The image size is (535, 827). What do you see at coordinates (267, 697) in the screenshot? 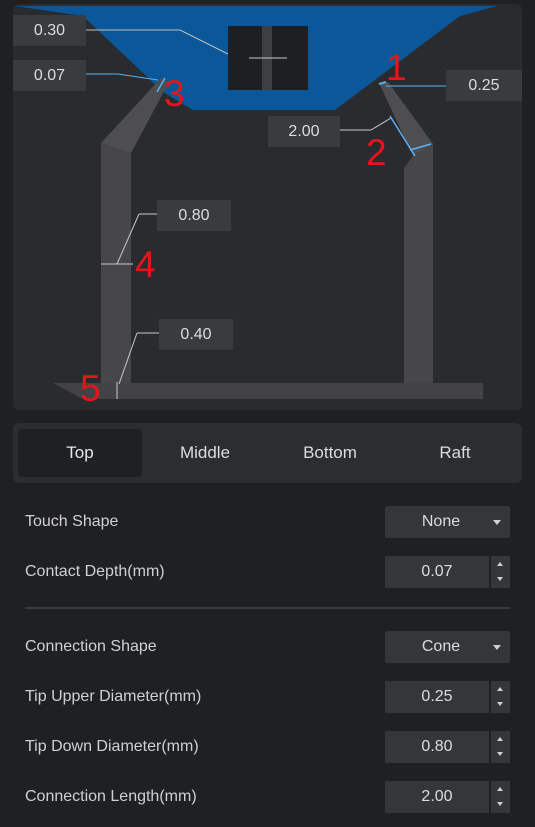
I see `tip-upper-row: Tip Upper Diameter(mm)` at bounding box center [267, 697].